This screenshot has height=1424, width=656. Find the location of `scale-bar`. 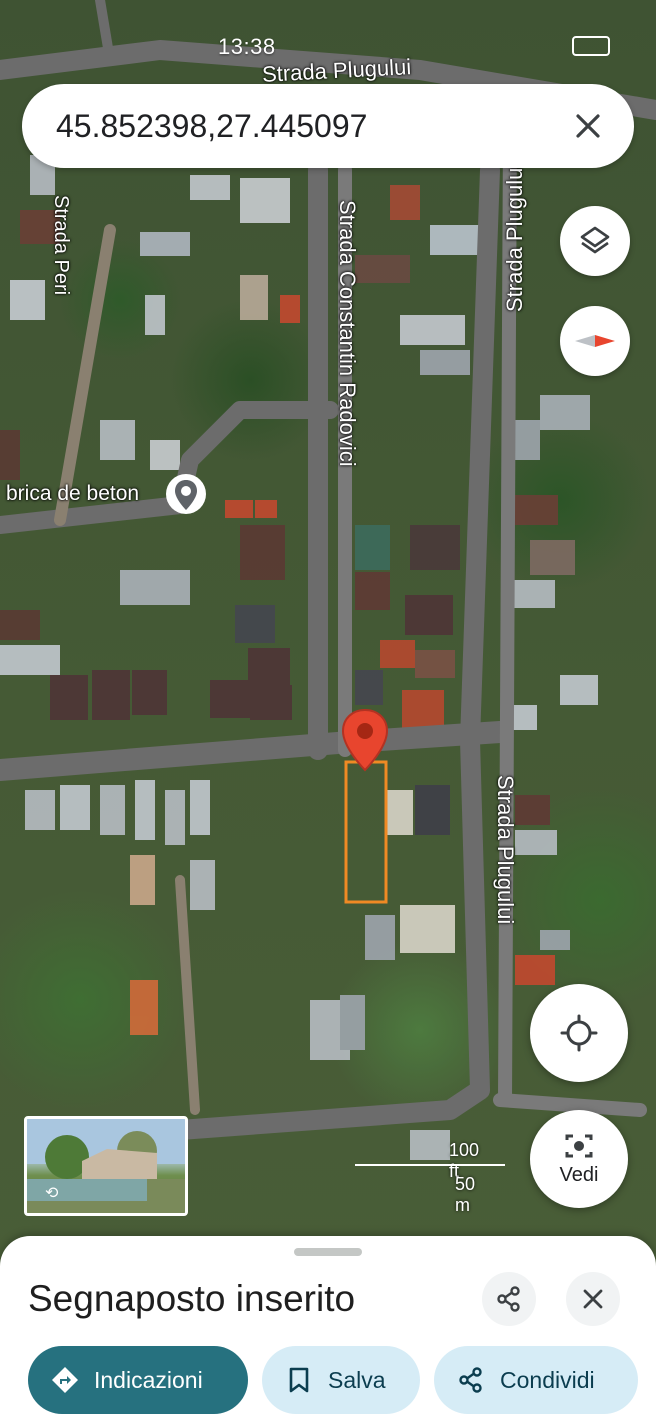

scale-bar is located at coordinates (430, 1165).